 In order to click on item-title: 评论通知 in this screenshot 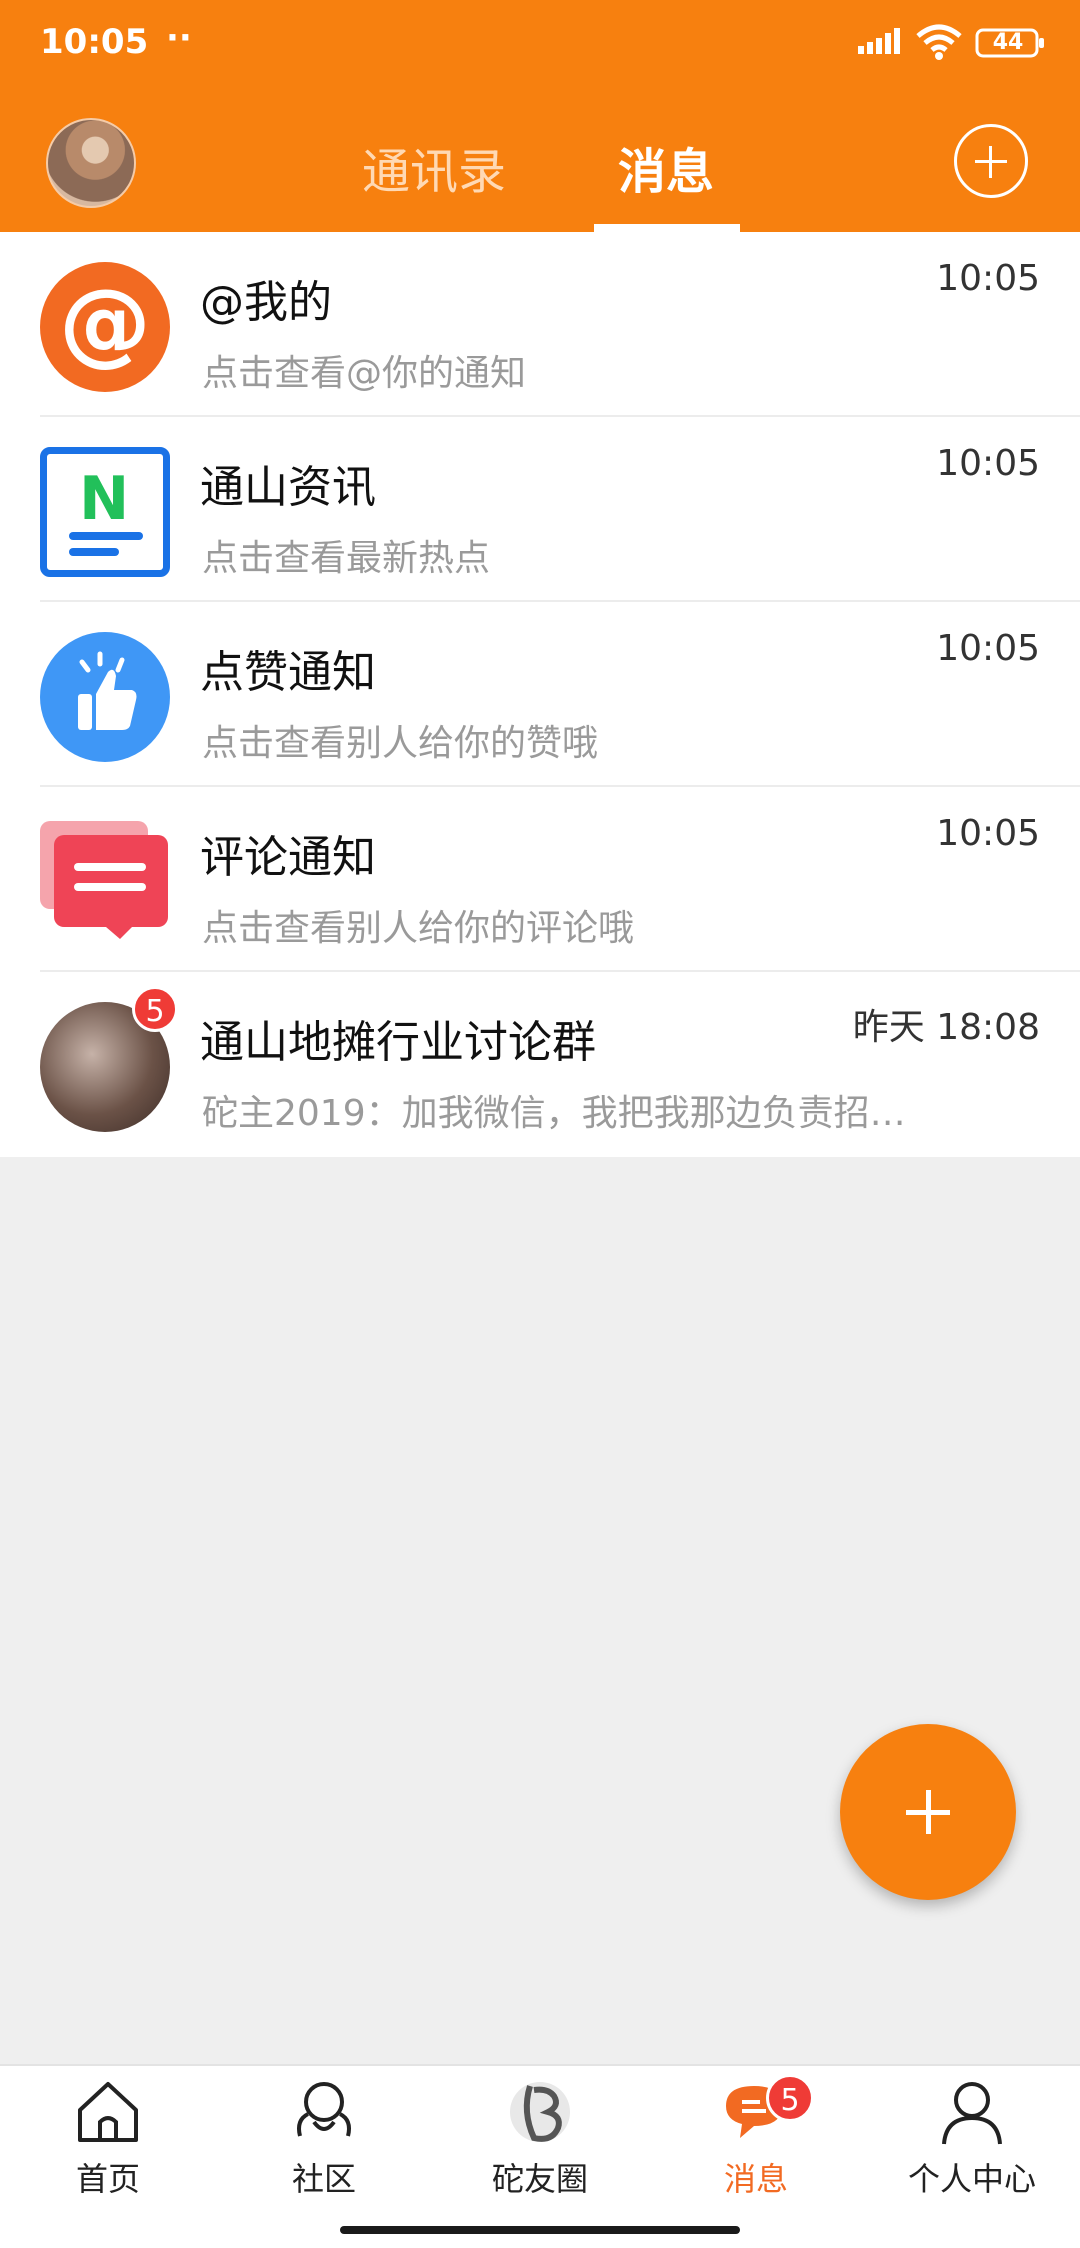, I will do `click(288, 857)`.